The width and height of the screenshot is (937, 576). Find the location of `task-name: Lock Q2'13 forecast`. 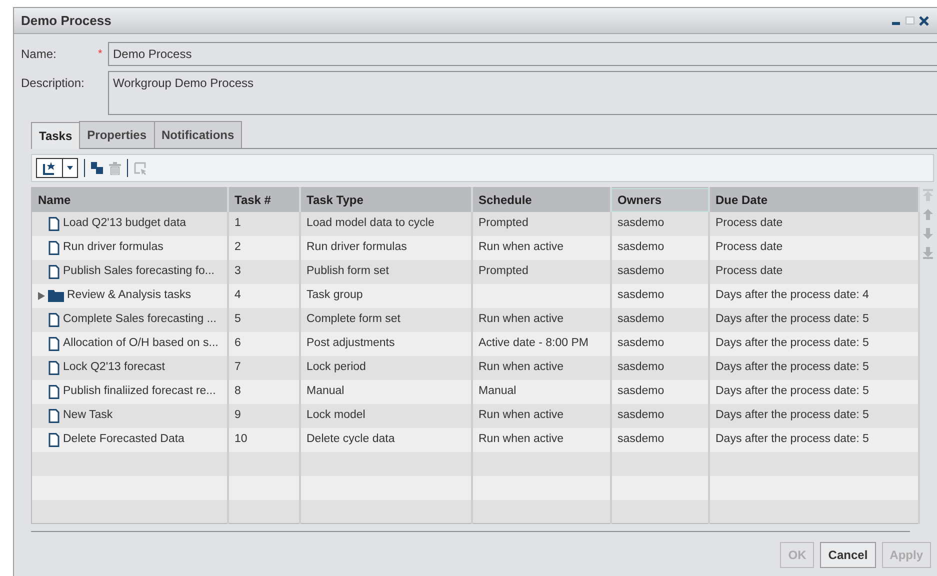

task-name: Lock Q2'13 forecast is located at coordinates (114, 367).